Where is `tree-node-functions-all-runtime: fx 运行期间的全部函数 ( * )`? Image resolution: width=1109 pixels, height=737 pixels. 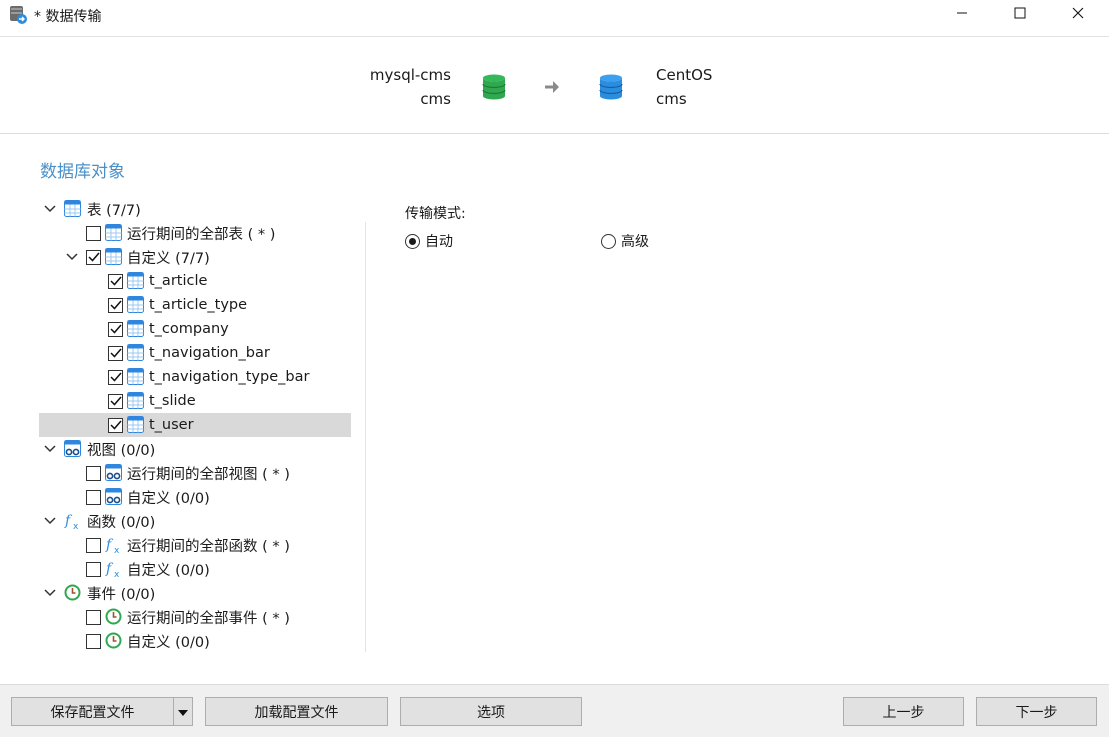 tree-node-functions-all-runtime: fx 运行期间的全部函数 ( * ) is located at coordinates (195, 545).